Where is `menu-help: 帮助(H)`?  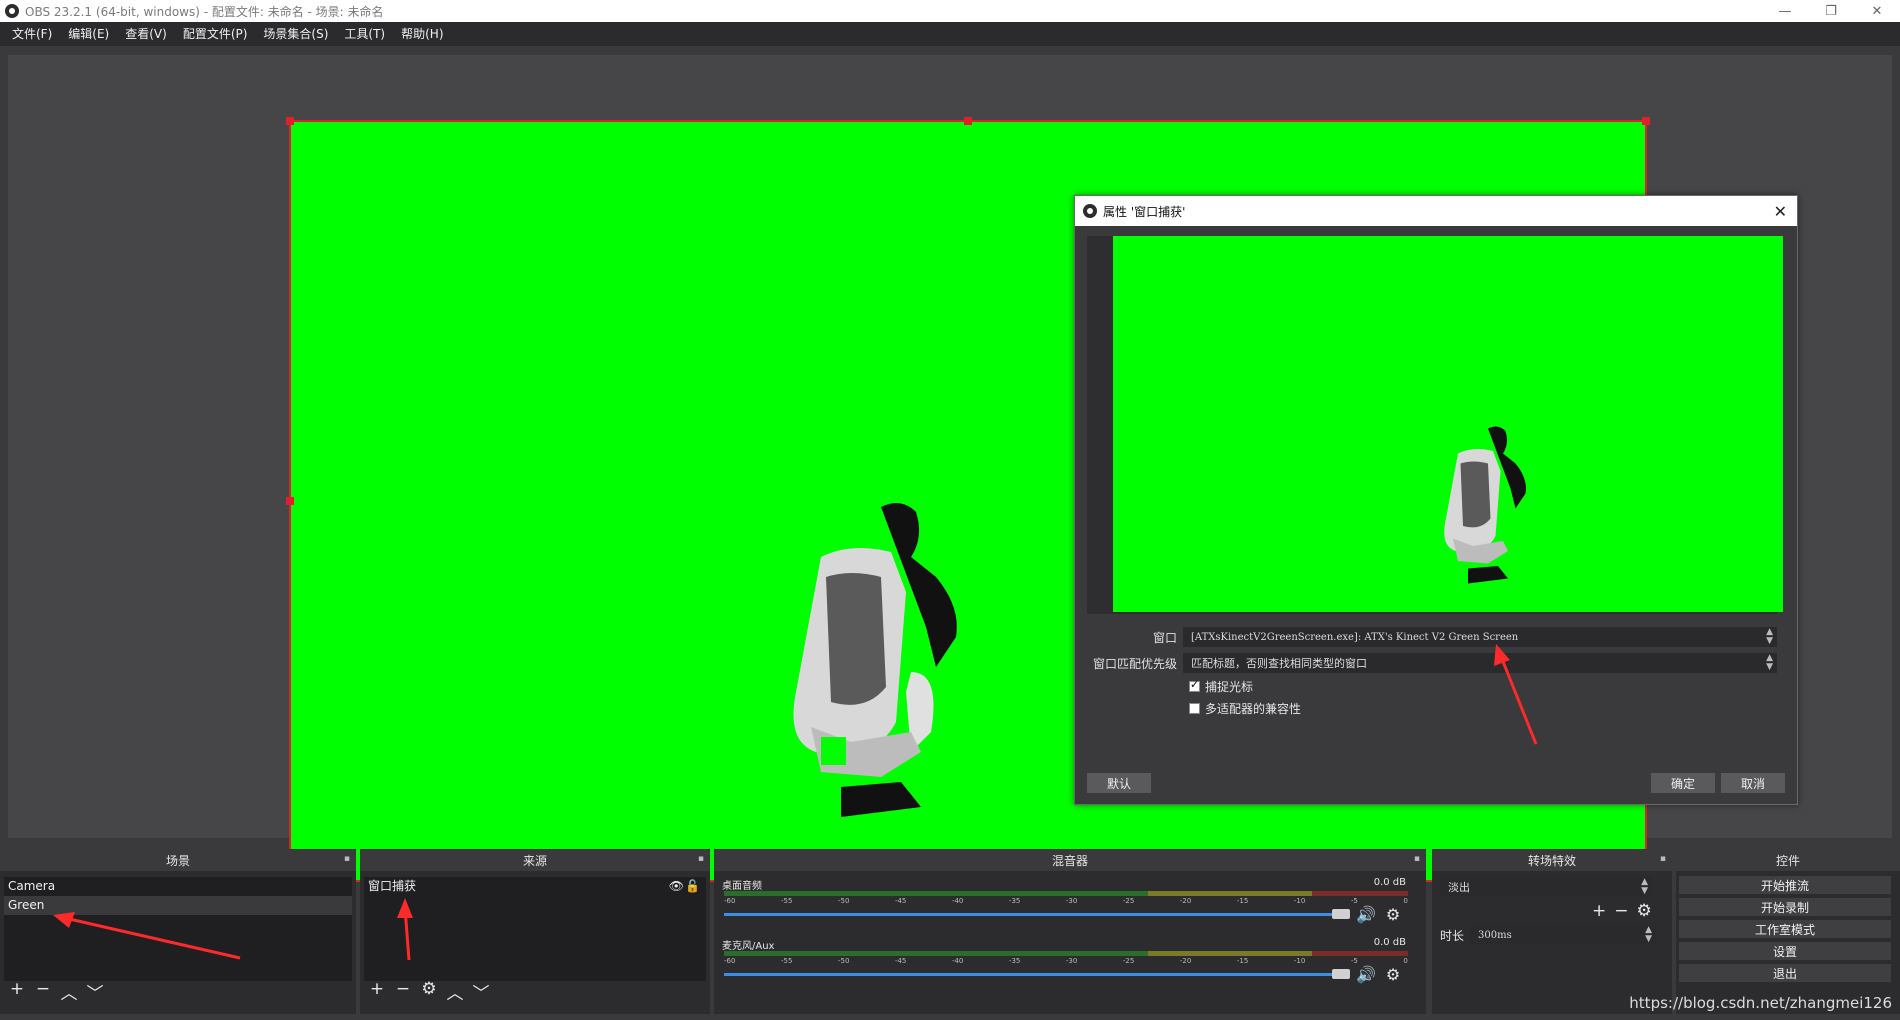 menu-help: 帮助(H) is located at coordinates (422, 34).